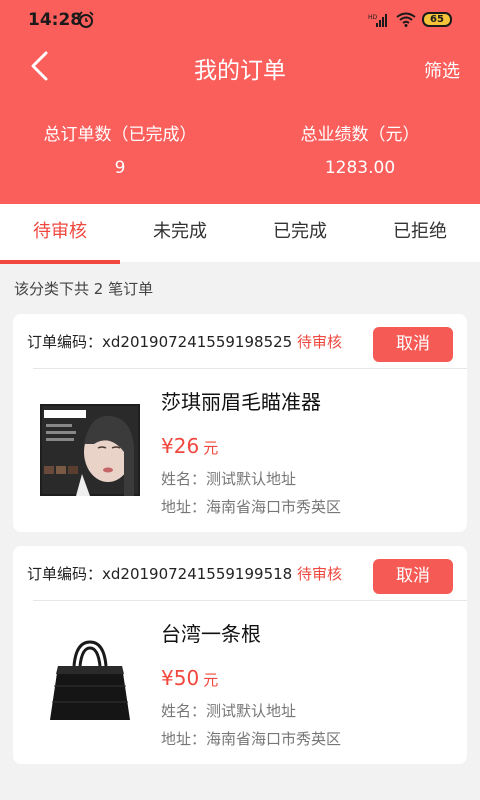 The height and width of the screenshot is (800, 480). I want to click on order-number-value: xd201907241559198525, so click(197, 342).